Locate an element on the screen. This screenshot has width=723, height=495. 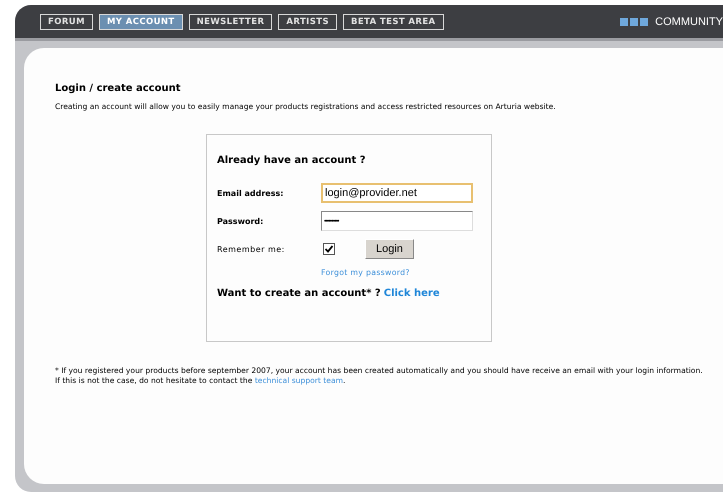
remember-label: Remember me: is located at coordinates (251, 249).